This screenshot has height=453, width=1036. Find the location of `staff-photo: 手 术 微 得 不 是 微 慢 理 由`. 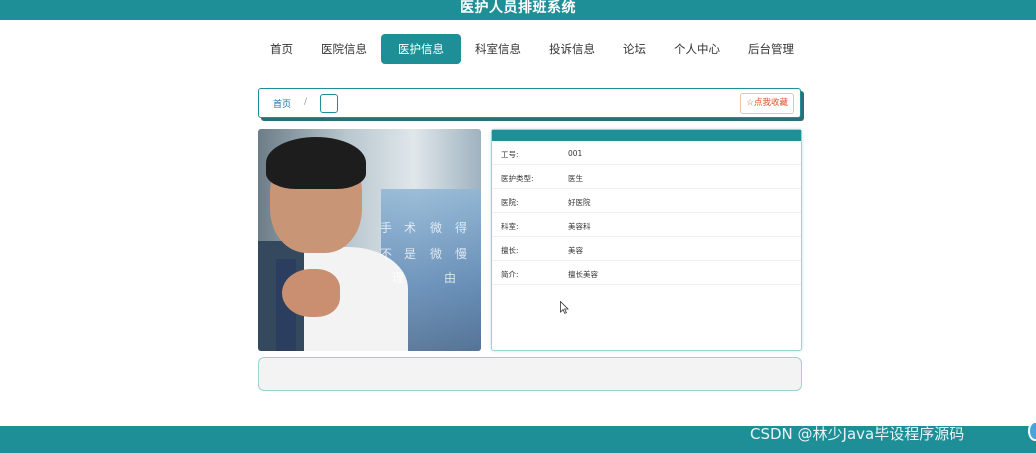

staff-photo: 手 术 微 得 不 是 微 慢 理 由 is located at coordinates (369, 240).